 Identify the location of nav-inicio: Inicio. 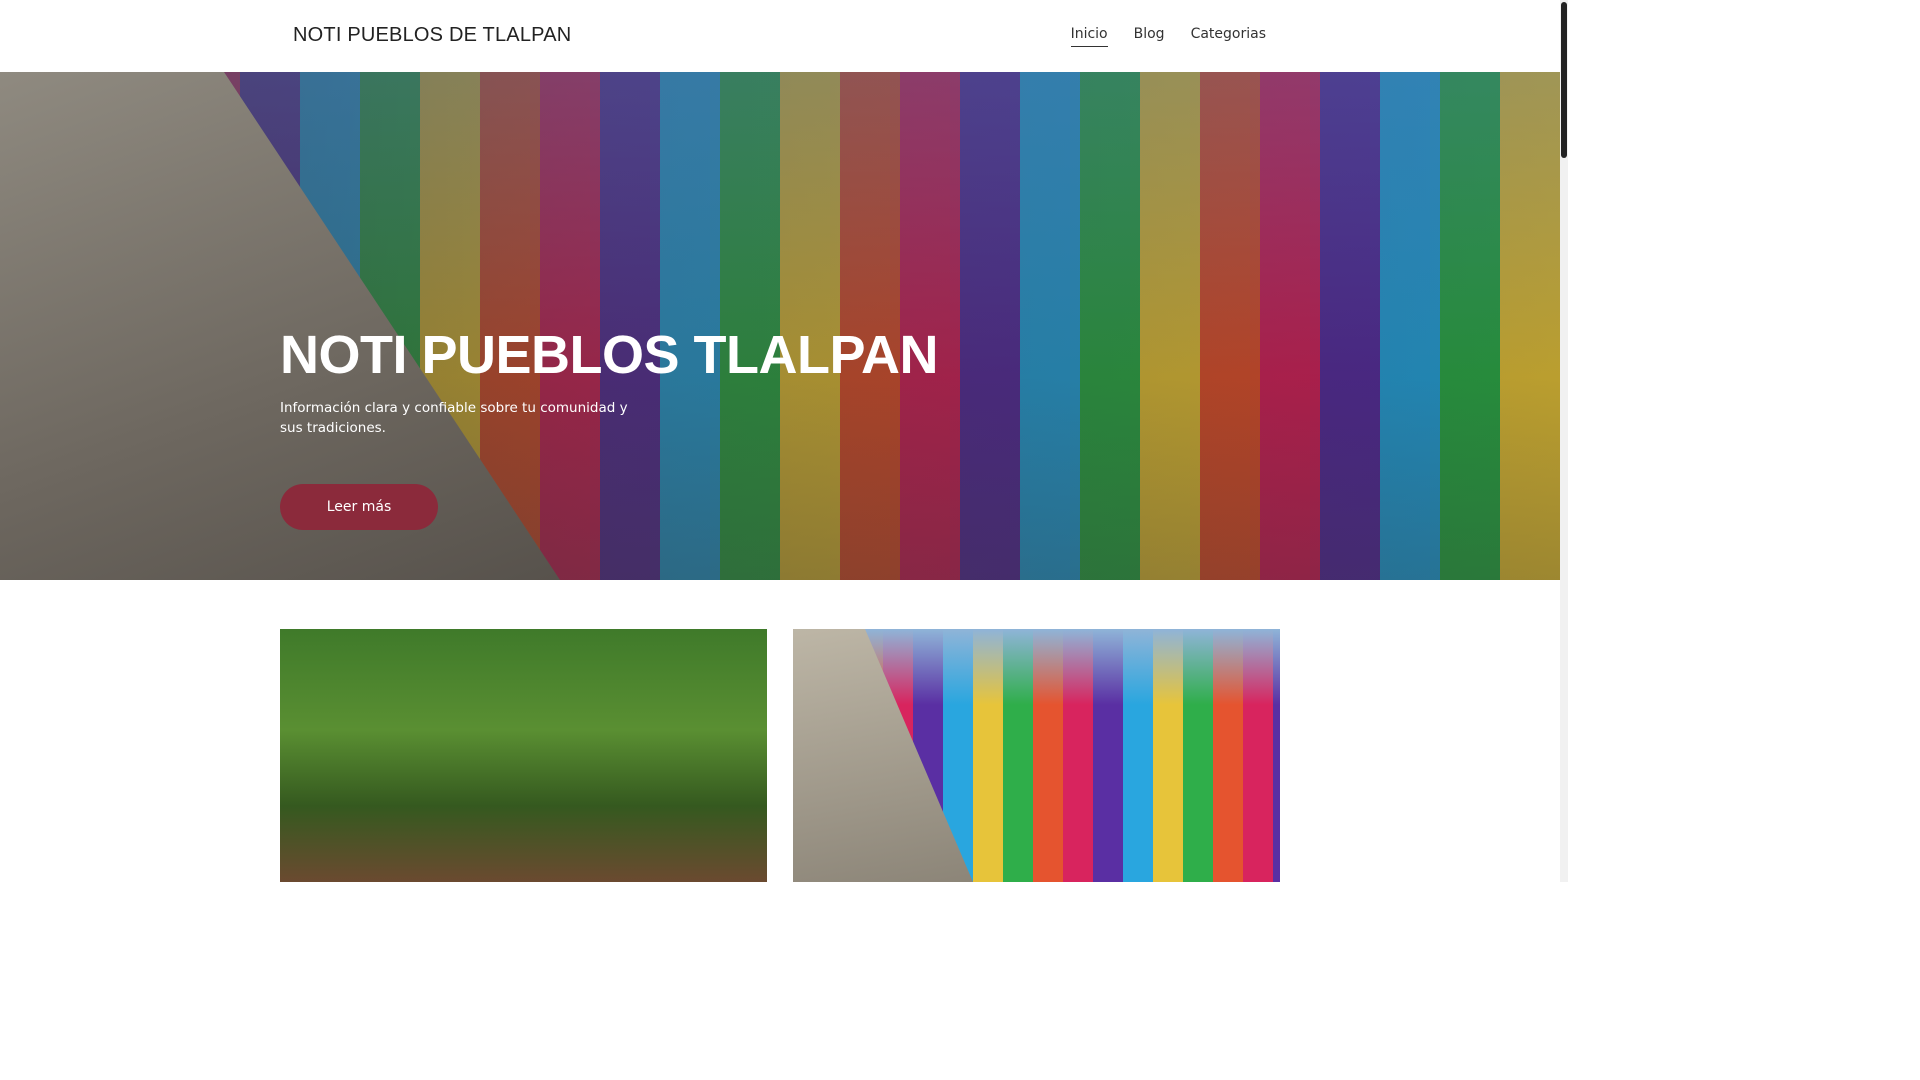
(1089, 36).